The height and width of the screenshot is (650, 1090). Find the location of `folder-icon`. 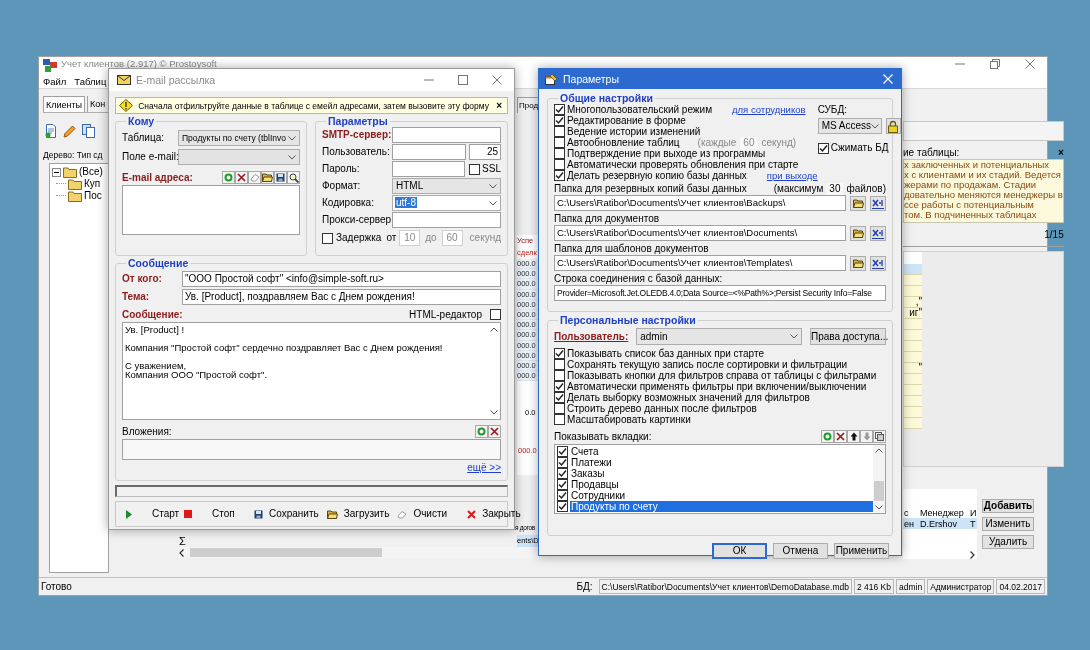

folder-icon is located at coordinates (267, 177).